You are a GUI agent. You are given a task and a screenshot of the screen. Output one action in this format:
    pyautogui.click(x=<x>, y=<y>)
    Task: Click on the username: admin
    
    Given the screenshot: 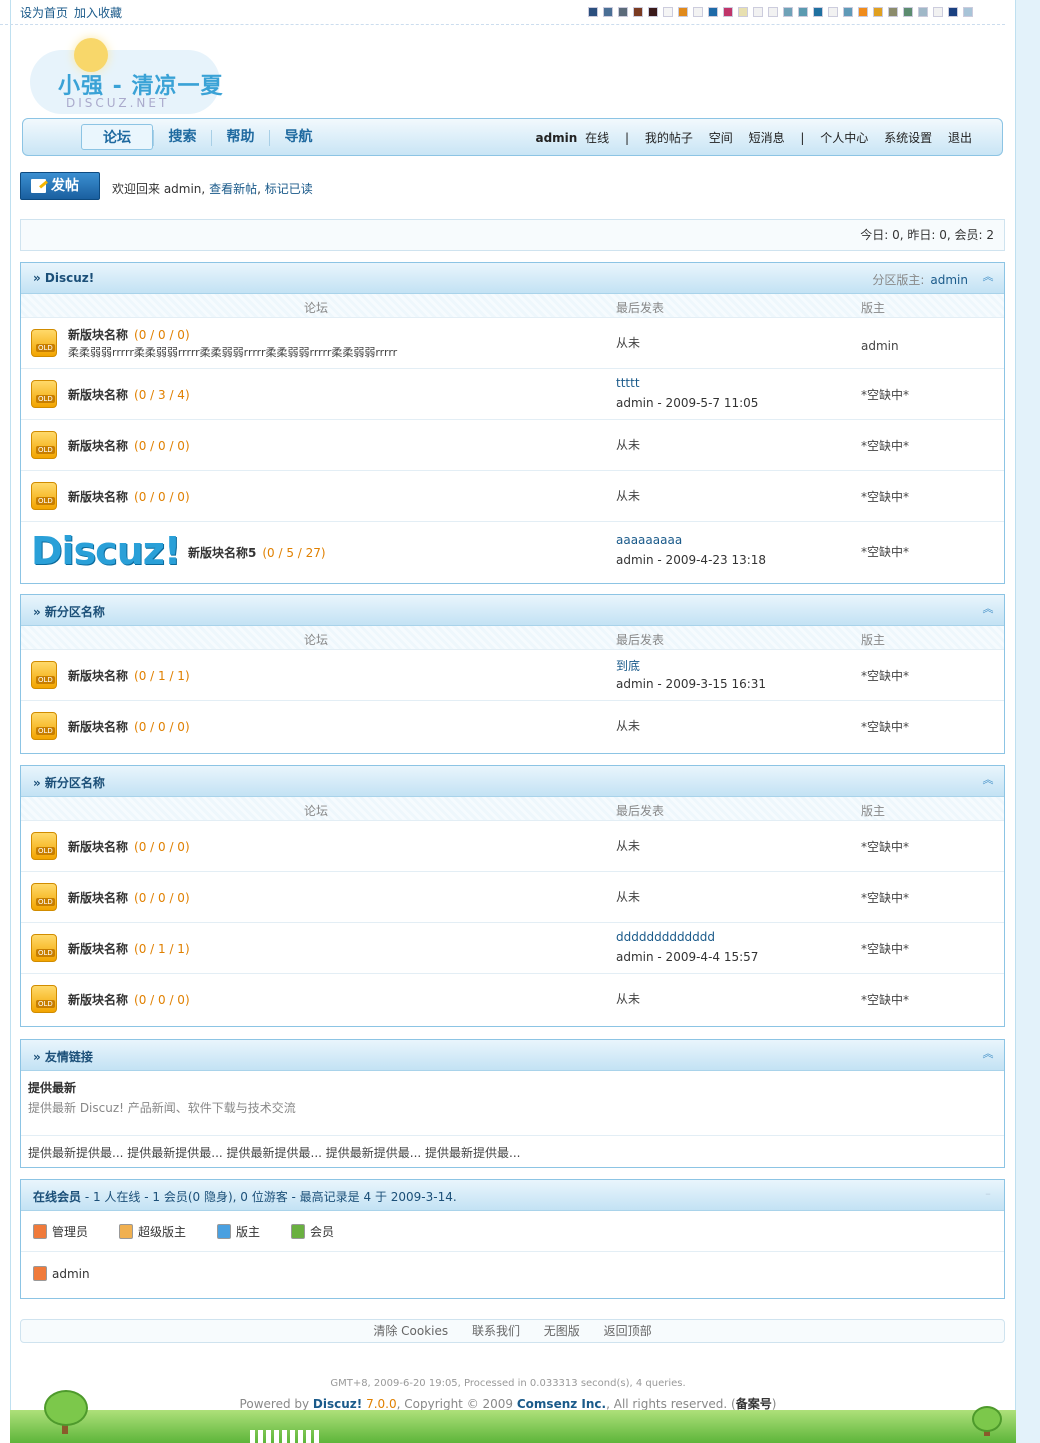 What is the action you would take?
    pyautogui.click(x=556, y=138)
    